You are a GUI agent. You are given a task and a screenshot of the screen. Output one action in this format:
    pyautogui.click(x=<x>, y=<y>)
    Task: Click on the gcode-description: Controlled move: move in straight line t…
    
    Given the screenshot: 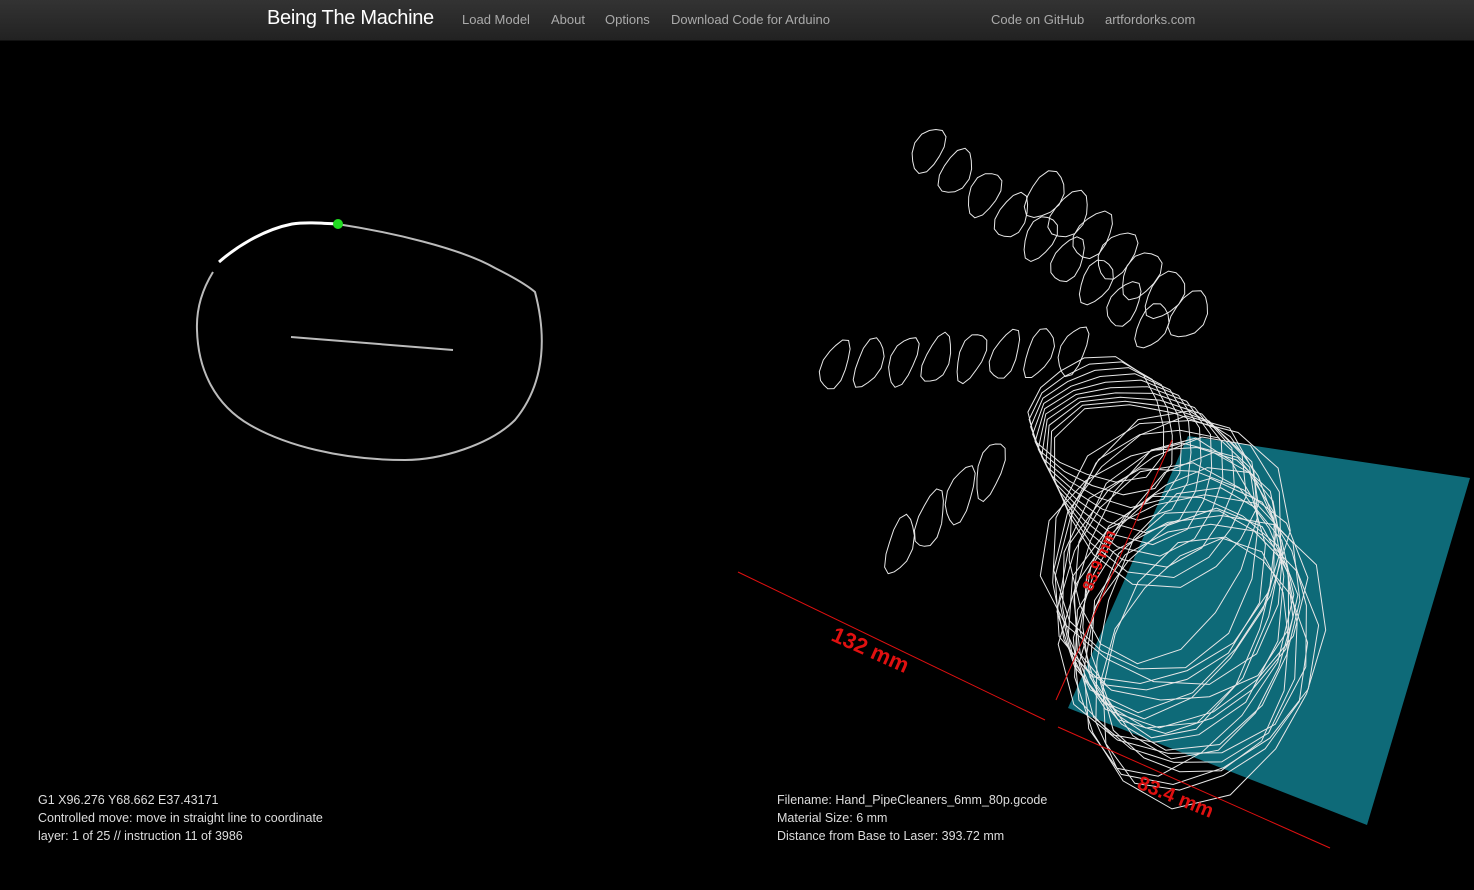 What is the action you would take?
    pyautogui.click(x=180, y=818)
    